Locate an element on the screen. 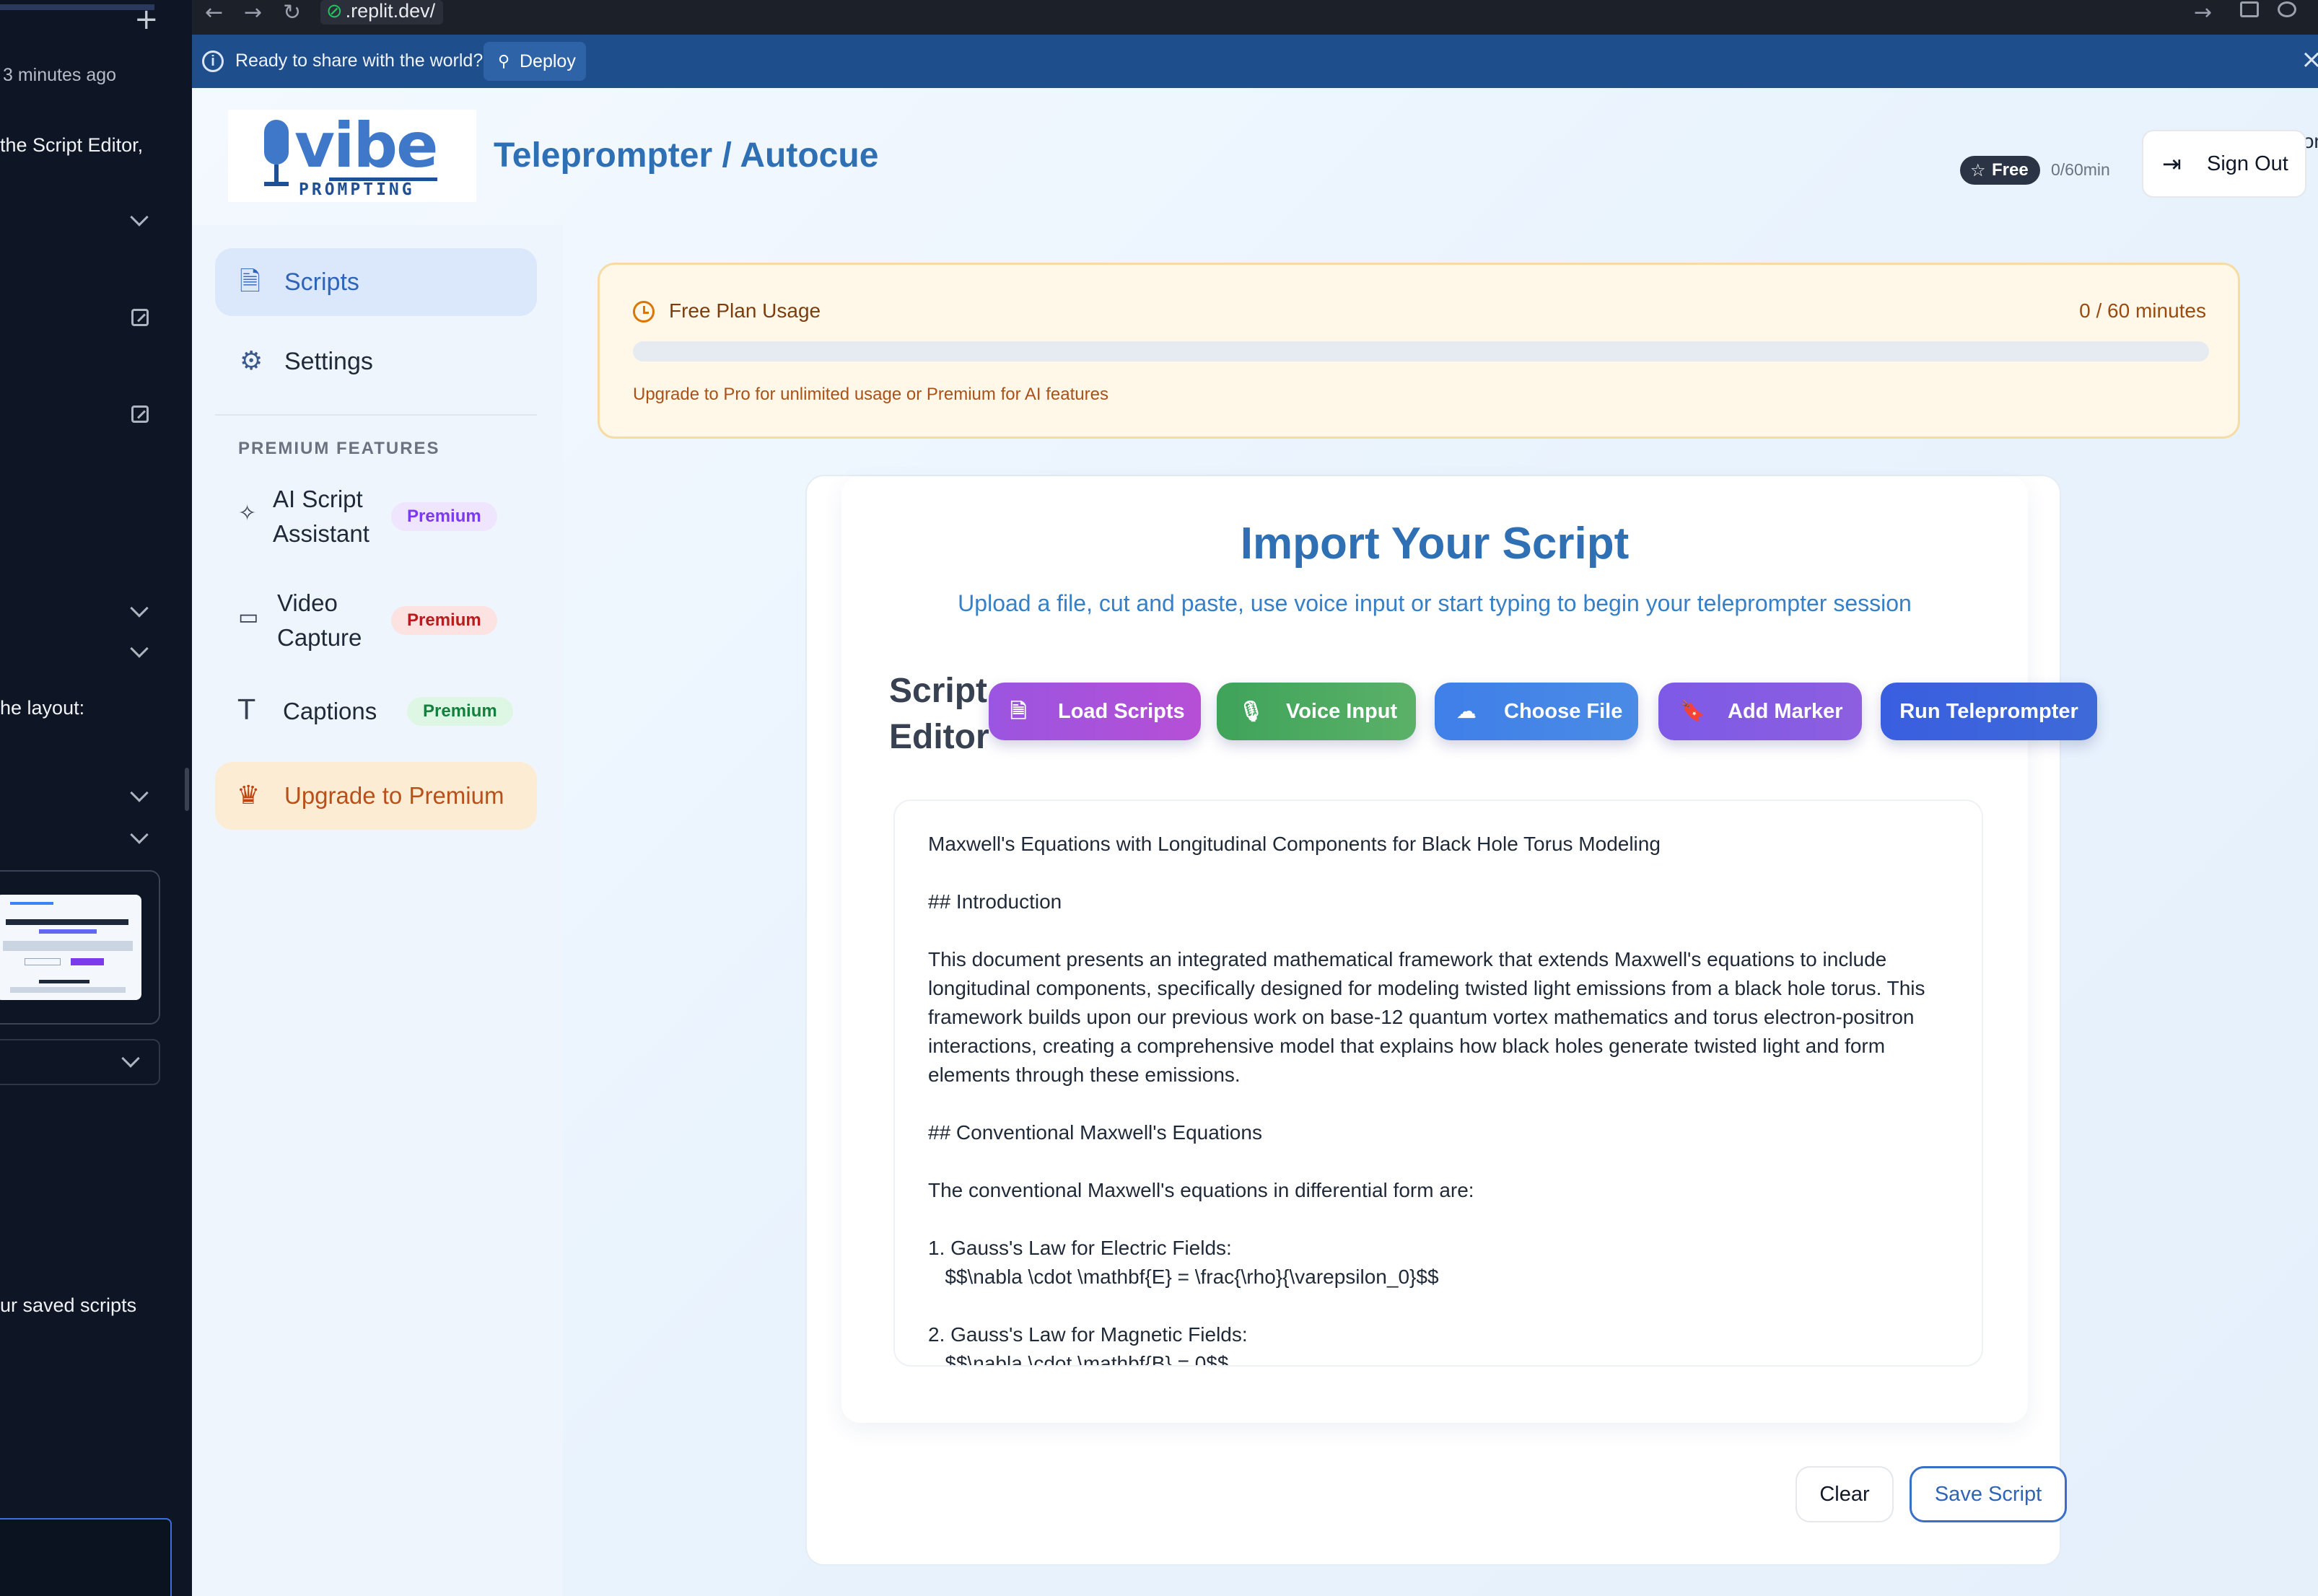 The height and width of the screenshot is (1596, 2318). url-text: .replit.dev/ is located at coordinates (390, 11).